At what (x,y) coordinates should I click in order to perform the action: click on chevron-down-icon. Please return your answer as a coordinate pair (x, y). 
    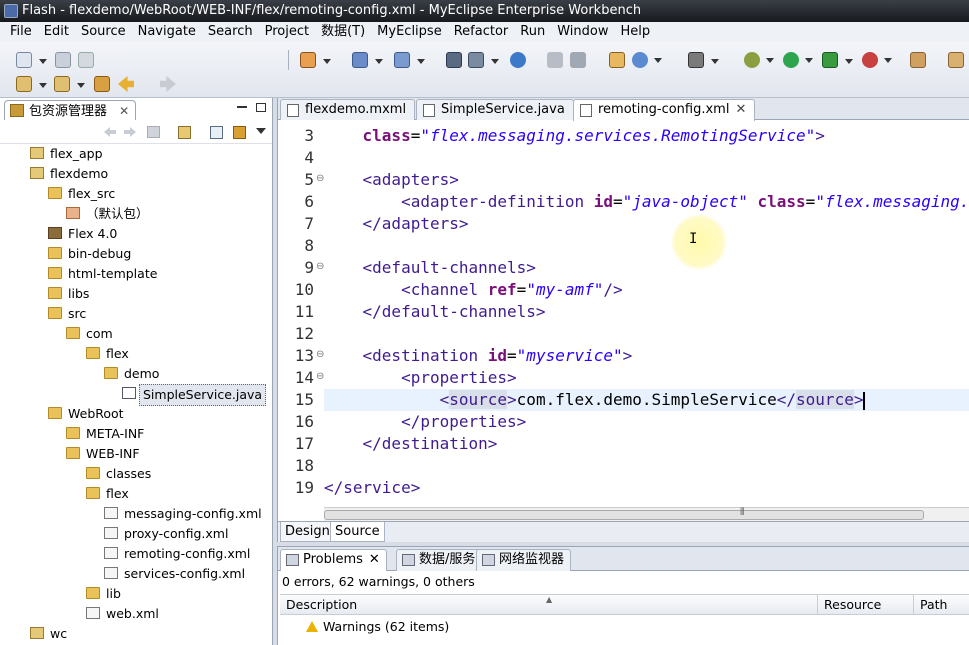
    Looking at the image, I should click on (261, 131).